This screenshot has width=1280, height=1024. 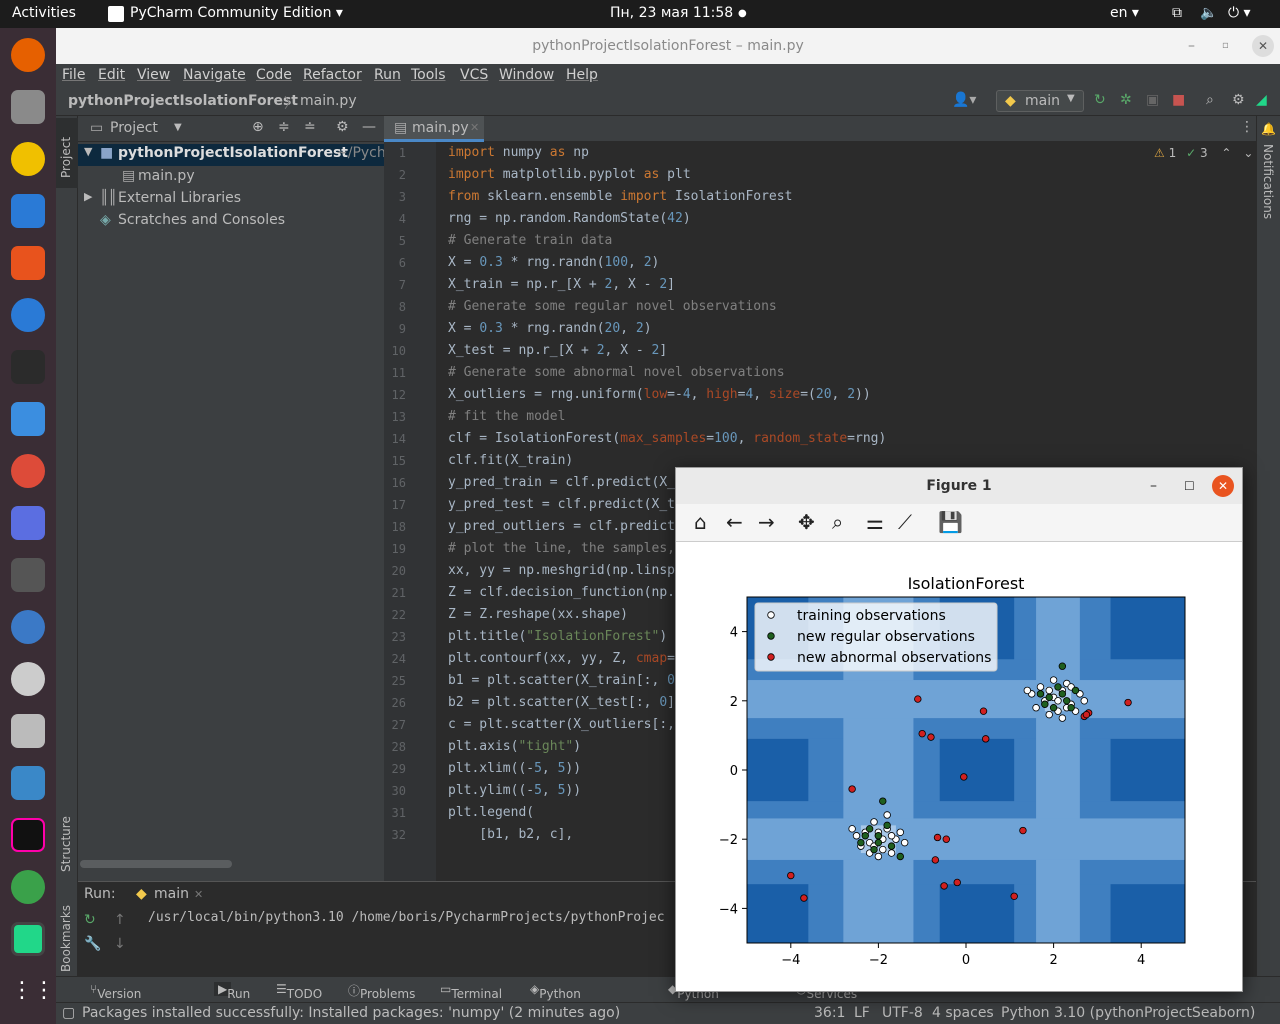 I want to click on code-line: plt.title("IsolationForest"), so click(x=557, y=636).